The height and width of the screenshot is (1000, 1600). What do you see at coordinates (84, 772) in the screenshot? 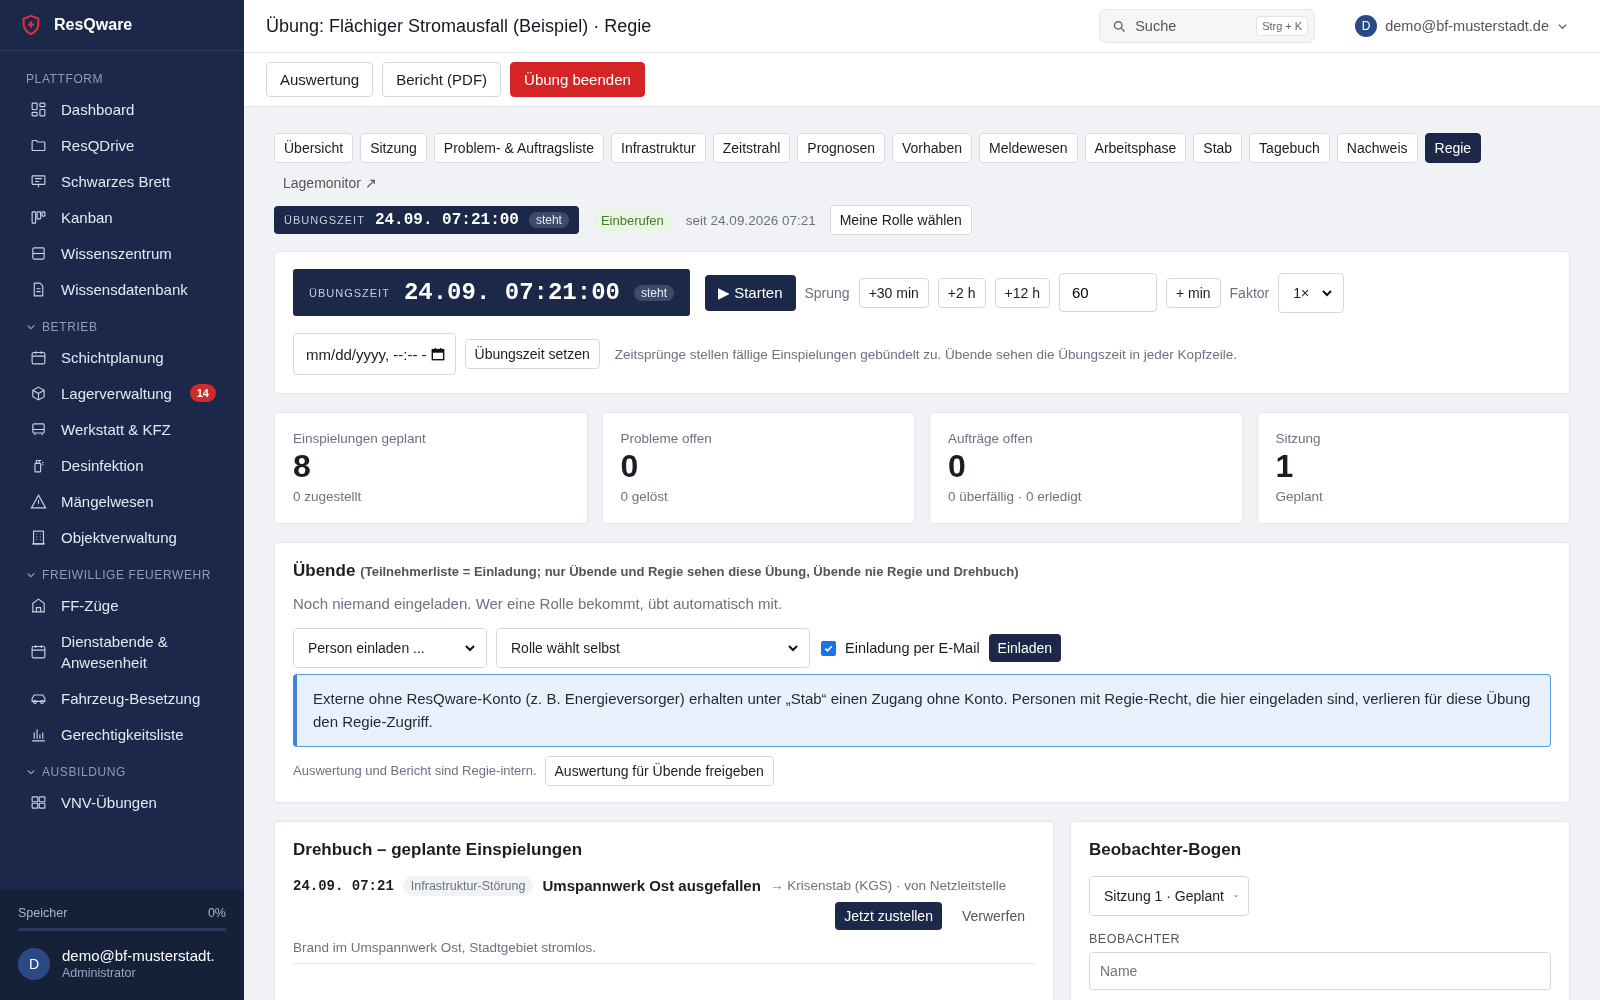
I see `section-heading: AUSBILDUNG` at bounding box center [84, 772].